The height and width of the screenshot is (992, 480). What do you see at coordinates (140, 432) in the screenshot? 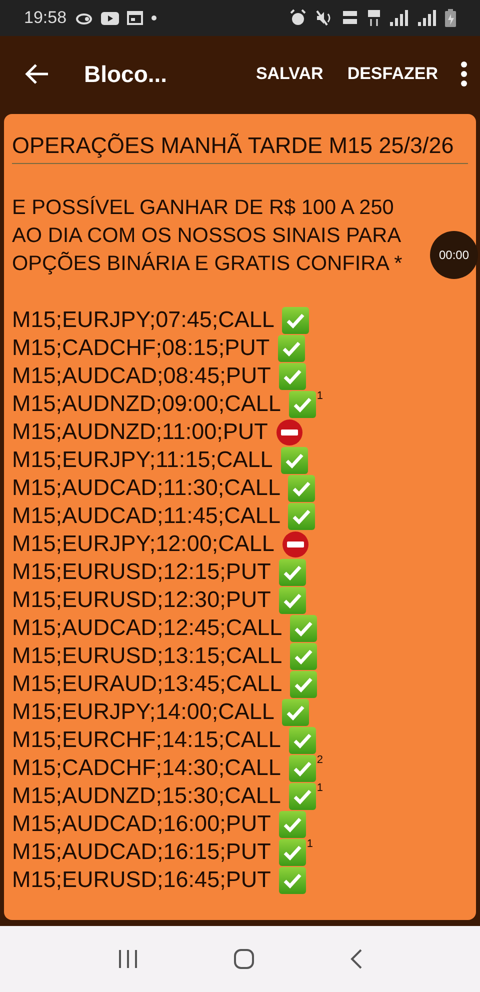
I see `signal-line: M15;AUDNZD;11:00;PUT` at bounding box center [140, 432].